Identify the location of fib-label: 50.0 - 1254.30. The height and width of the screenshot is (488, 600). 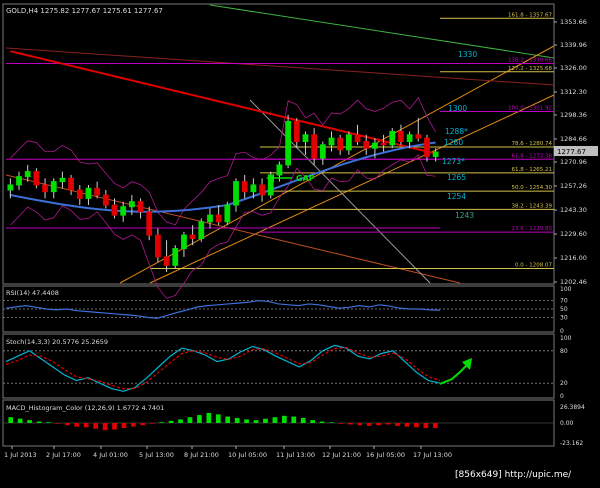
(532, 188).